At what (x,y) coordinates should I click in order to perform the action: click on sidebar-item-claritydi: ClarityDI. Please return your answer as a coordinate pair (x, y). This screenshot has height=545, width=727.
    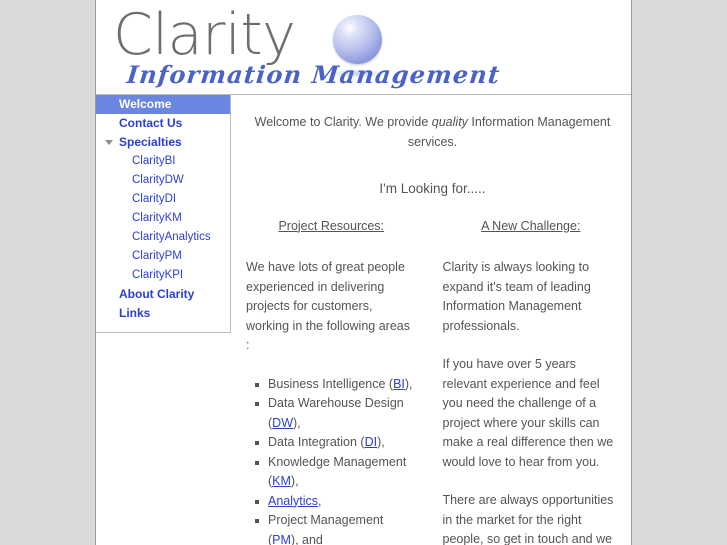
    Looking at the image, I should click on (163, 199).